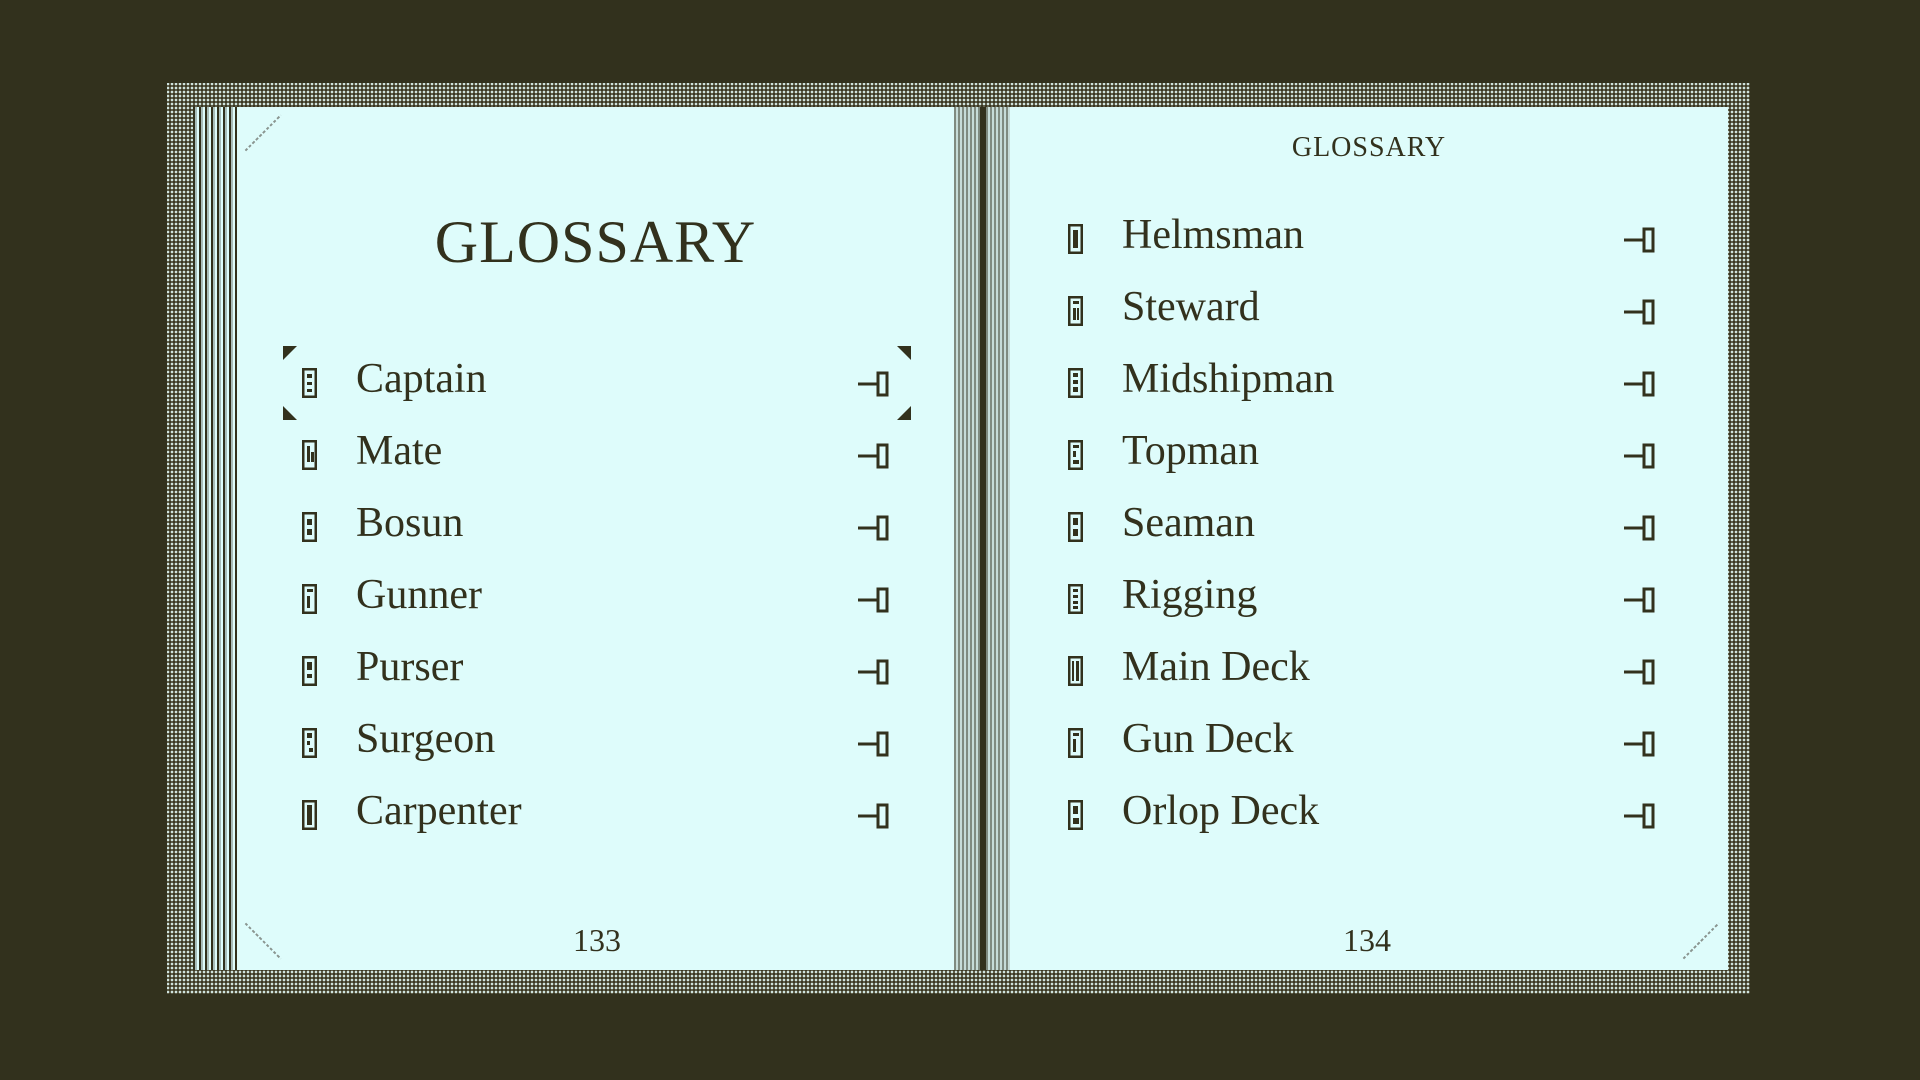 This screenshot has height=1080, width=1920. Describe the element at coordinates (1363, 670) in the screenshot. I see `glossary-entry: Main Deck` at that location.